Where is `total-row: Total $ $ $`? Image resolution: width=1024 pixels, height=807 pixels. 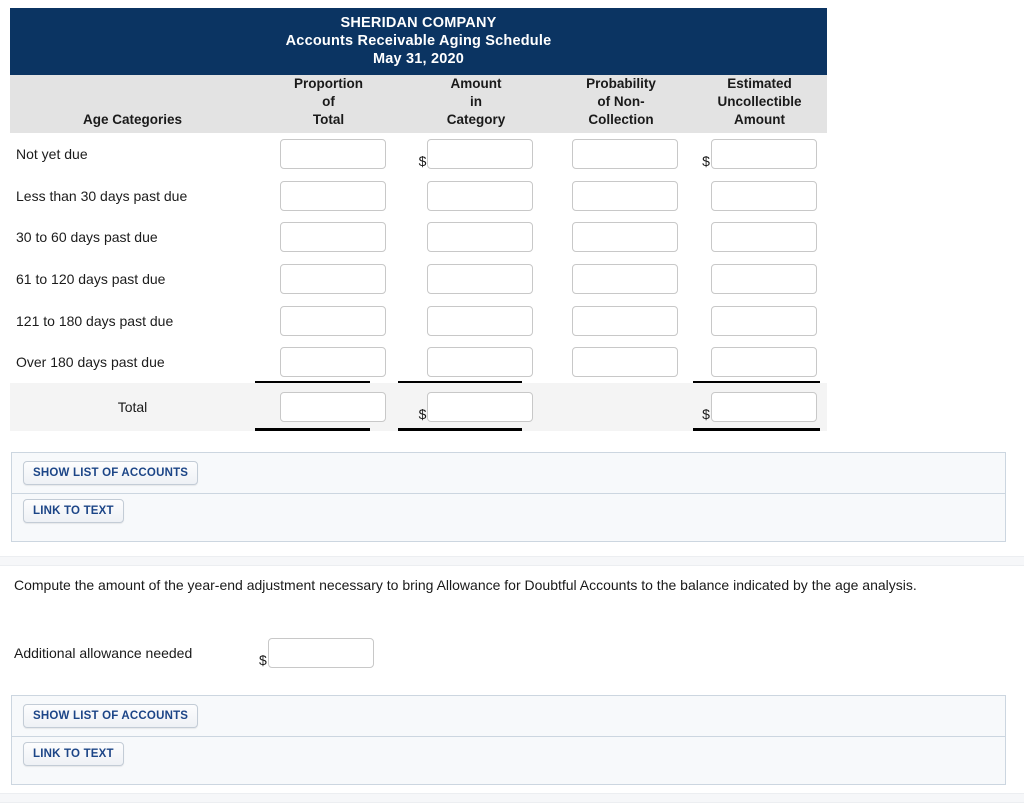
total-row: Total $ $ $ is located at coordinates (418, 407).